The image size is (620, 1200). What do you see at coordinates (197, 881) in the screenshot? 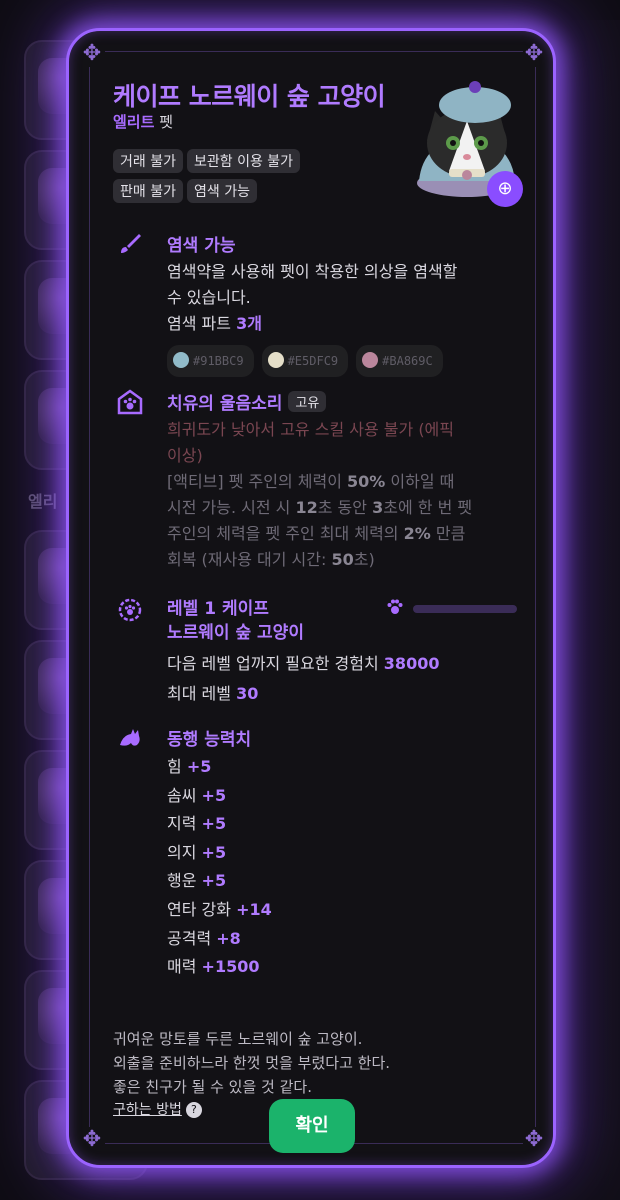
I see `stat-row: 행운 +5` at bounding box center [197, 881].